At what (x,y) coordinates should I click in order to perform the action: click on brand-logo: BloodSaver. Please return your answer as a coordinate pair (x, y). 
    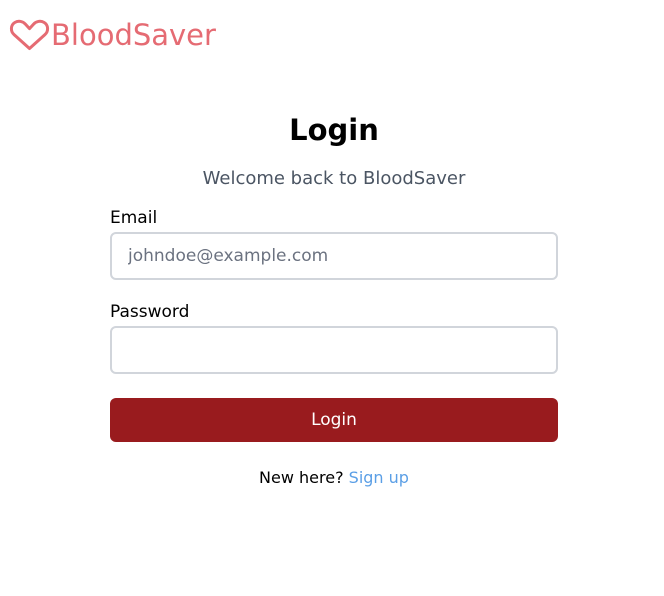
    Looking at the image, I should click on (112, 35).